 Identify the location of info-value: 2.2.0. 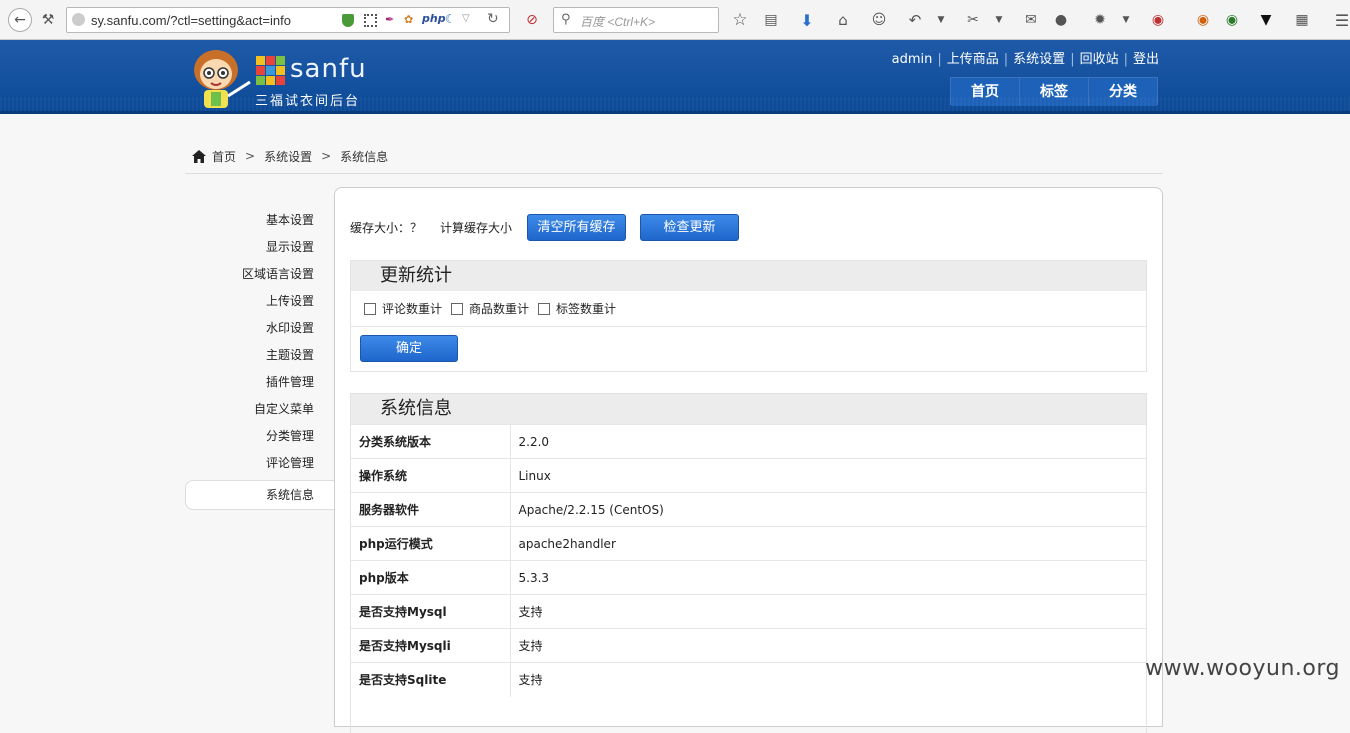
(828, 441).